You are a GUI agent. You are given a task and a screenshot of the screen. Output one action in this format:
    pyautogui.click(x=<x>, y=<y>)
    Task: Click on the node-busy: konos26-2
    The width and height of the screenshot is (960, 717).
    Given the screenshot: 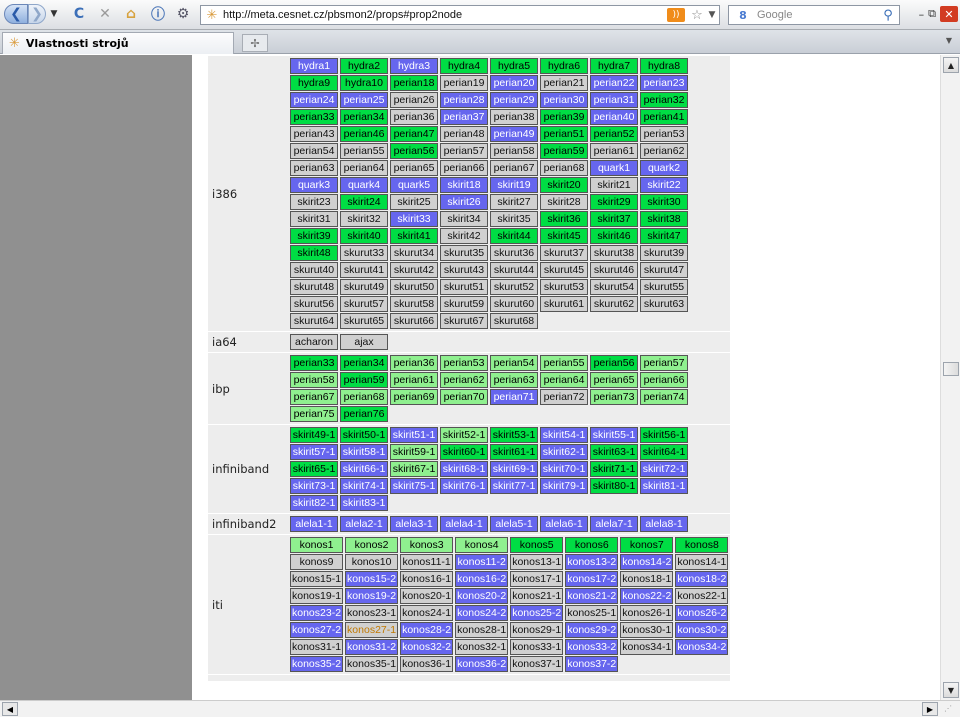 What is the action you would take?
    pyautogui.click(x=702, y=613)
    